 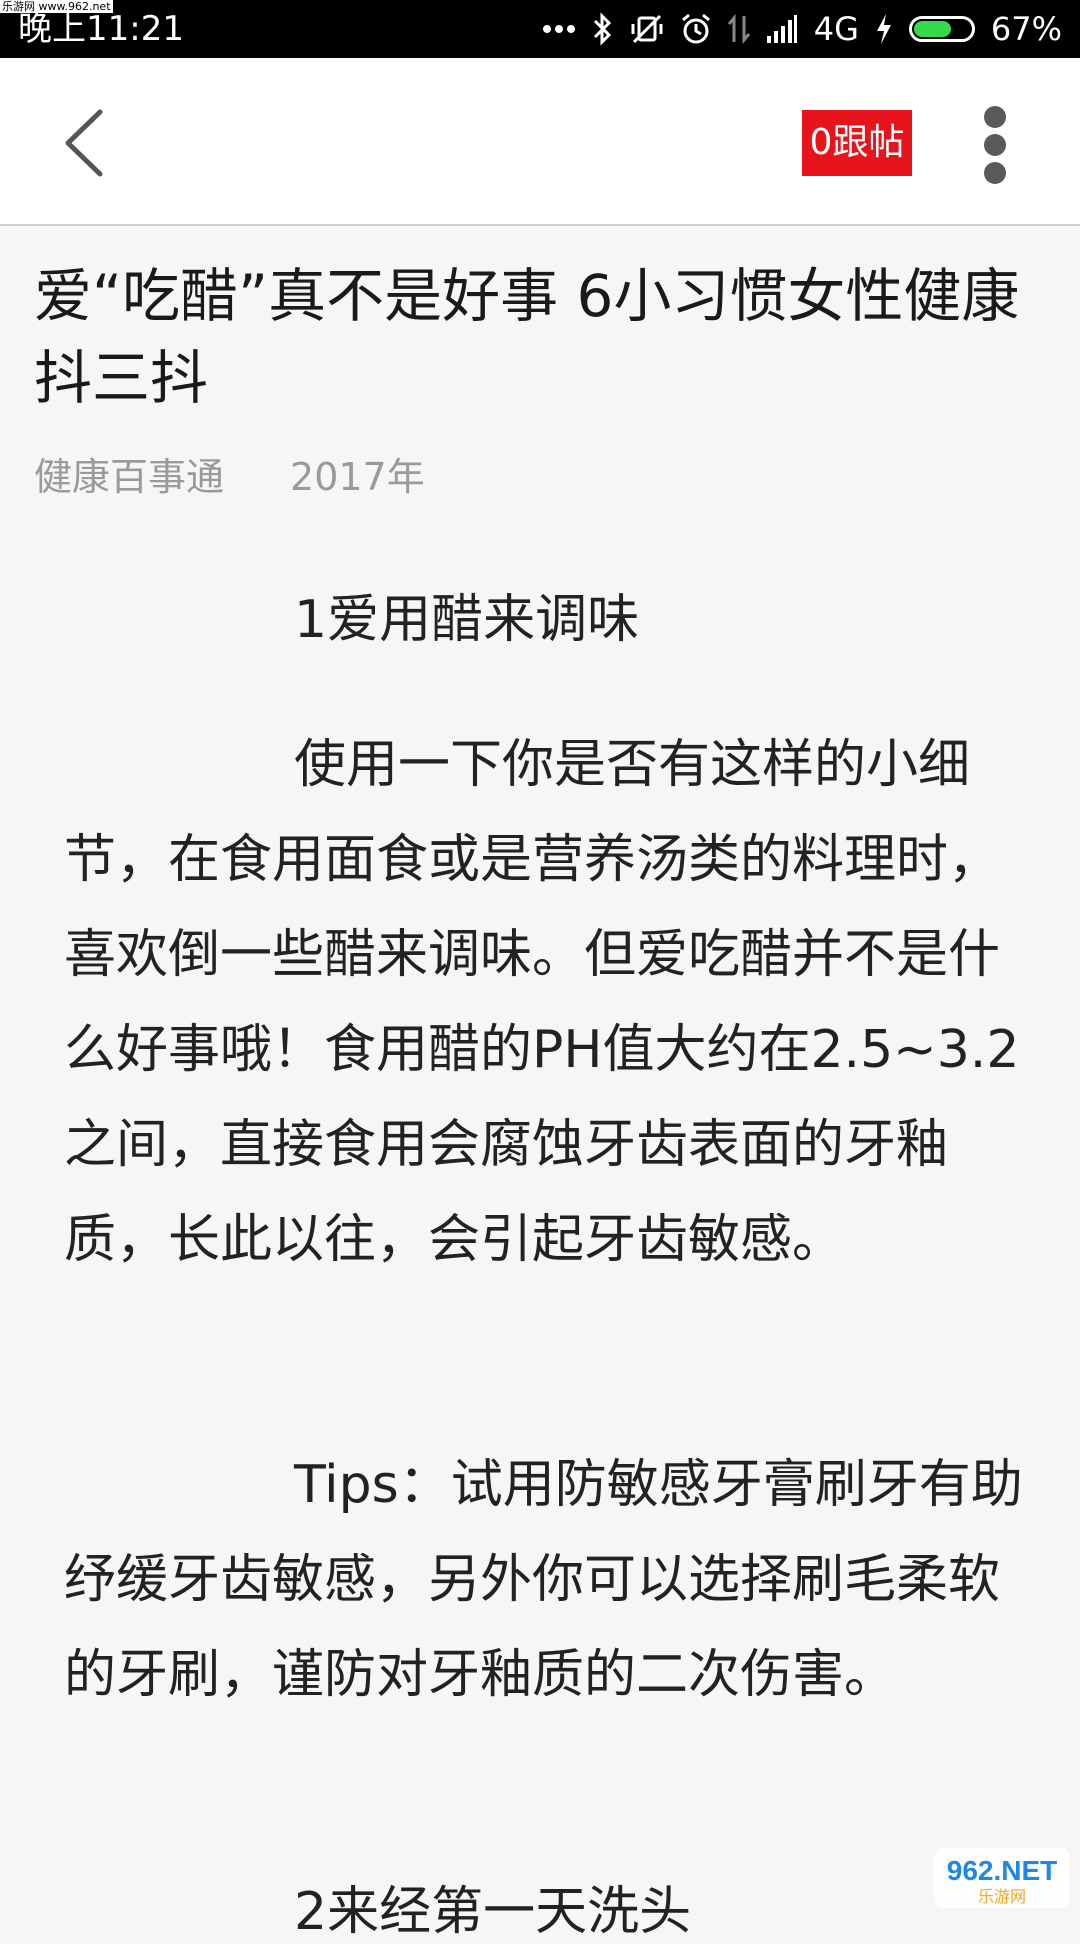 I want to click on alarm-icon, so click(x=695, y=28).